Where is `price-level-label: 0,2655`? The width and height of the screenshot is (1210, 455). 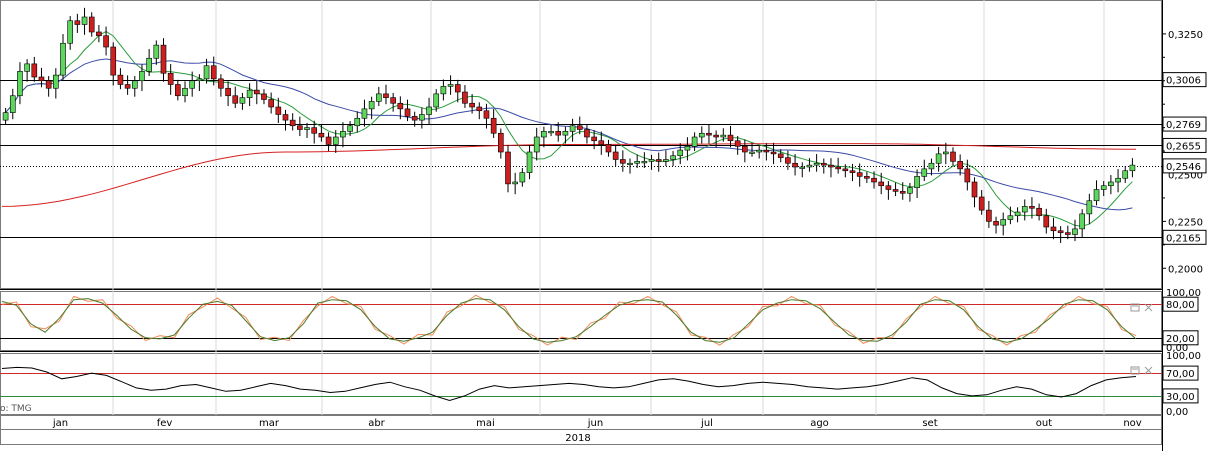
price-level-label: 0,2655 is located at coordinates (1183, 146).